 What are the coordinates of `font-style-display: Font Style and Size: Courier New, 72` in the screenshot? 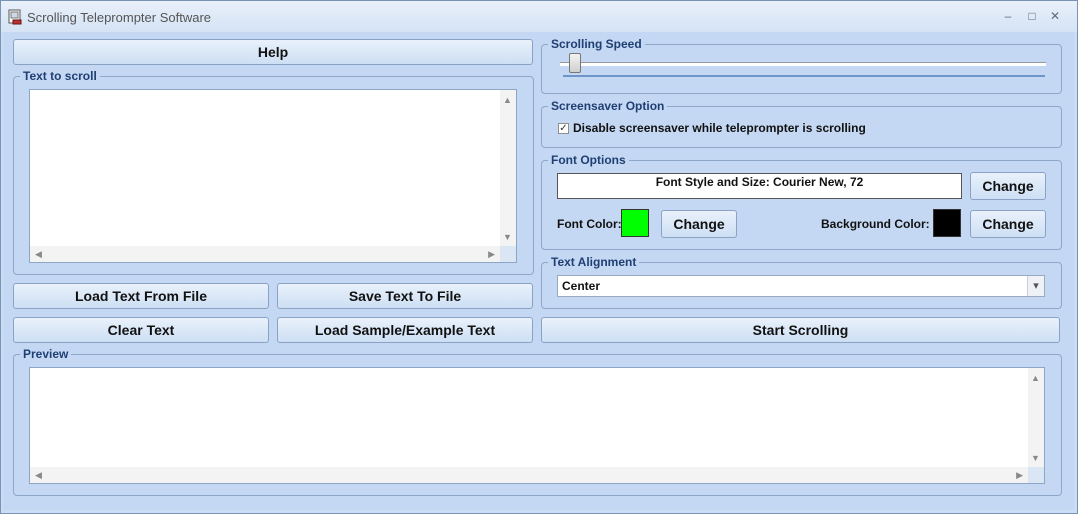 It's located at (759, 186).